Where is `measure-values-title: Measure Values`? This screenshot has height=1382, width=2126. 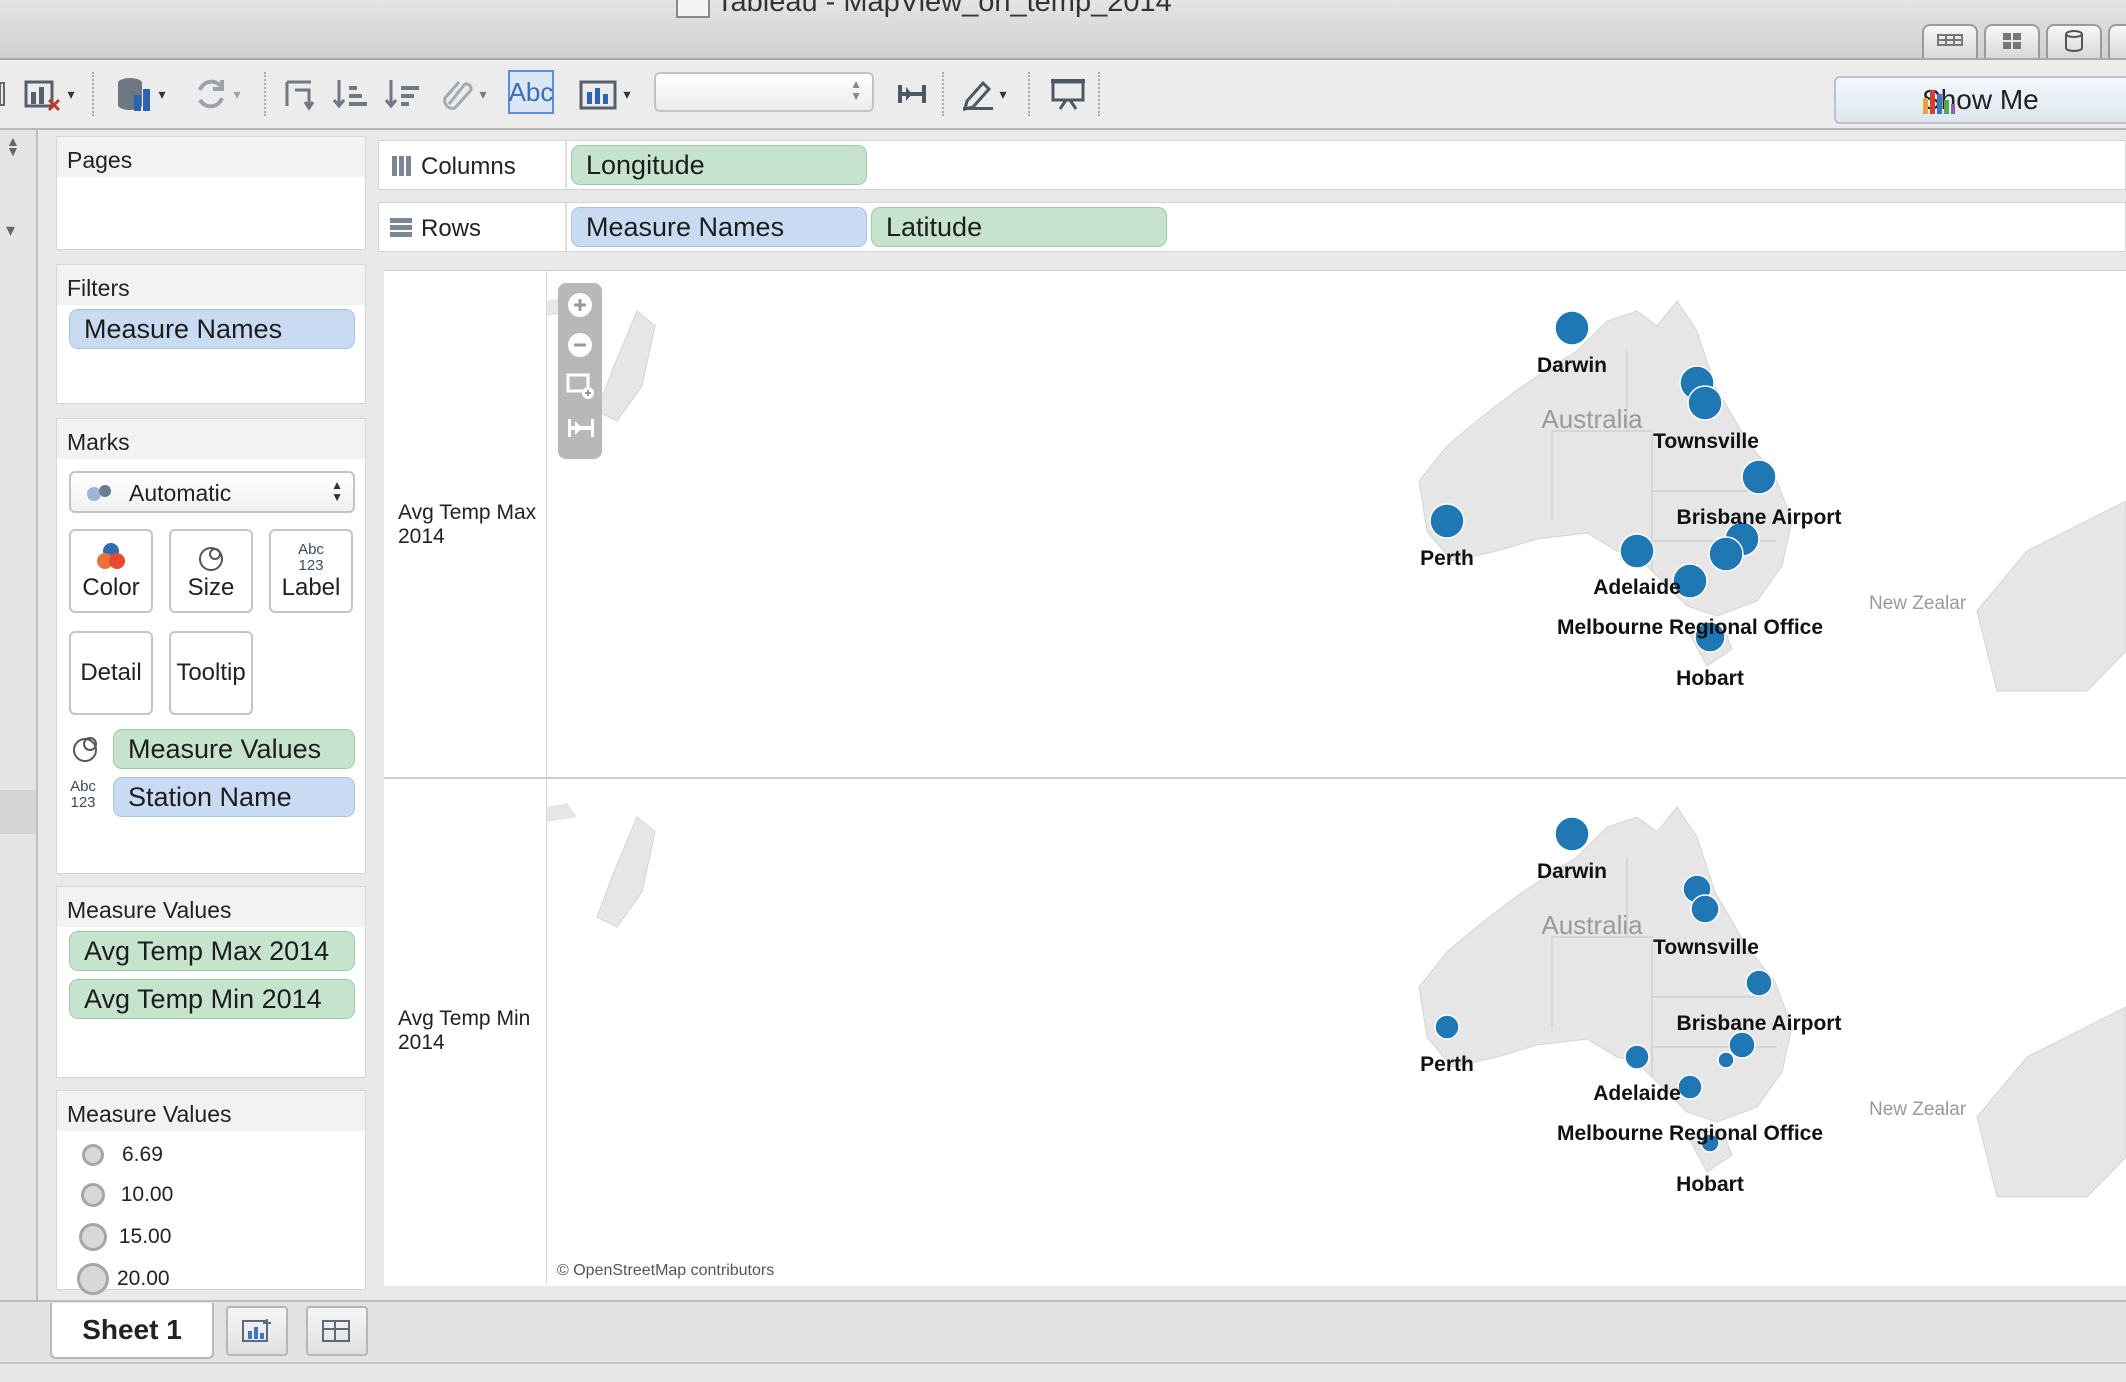 measure-values-title: Measure Values is located at coordinates (211, 907).